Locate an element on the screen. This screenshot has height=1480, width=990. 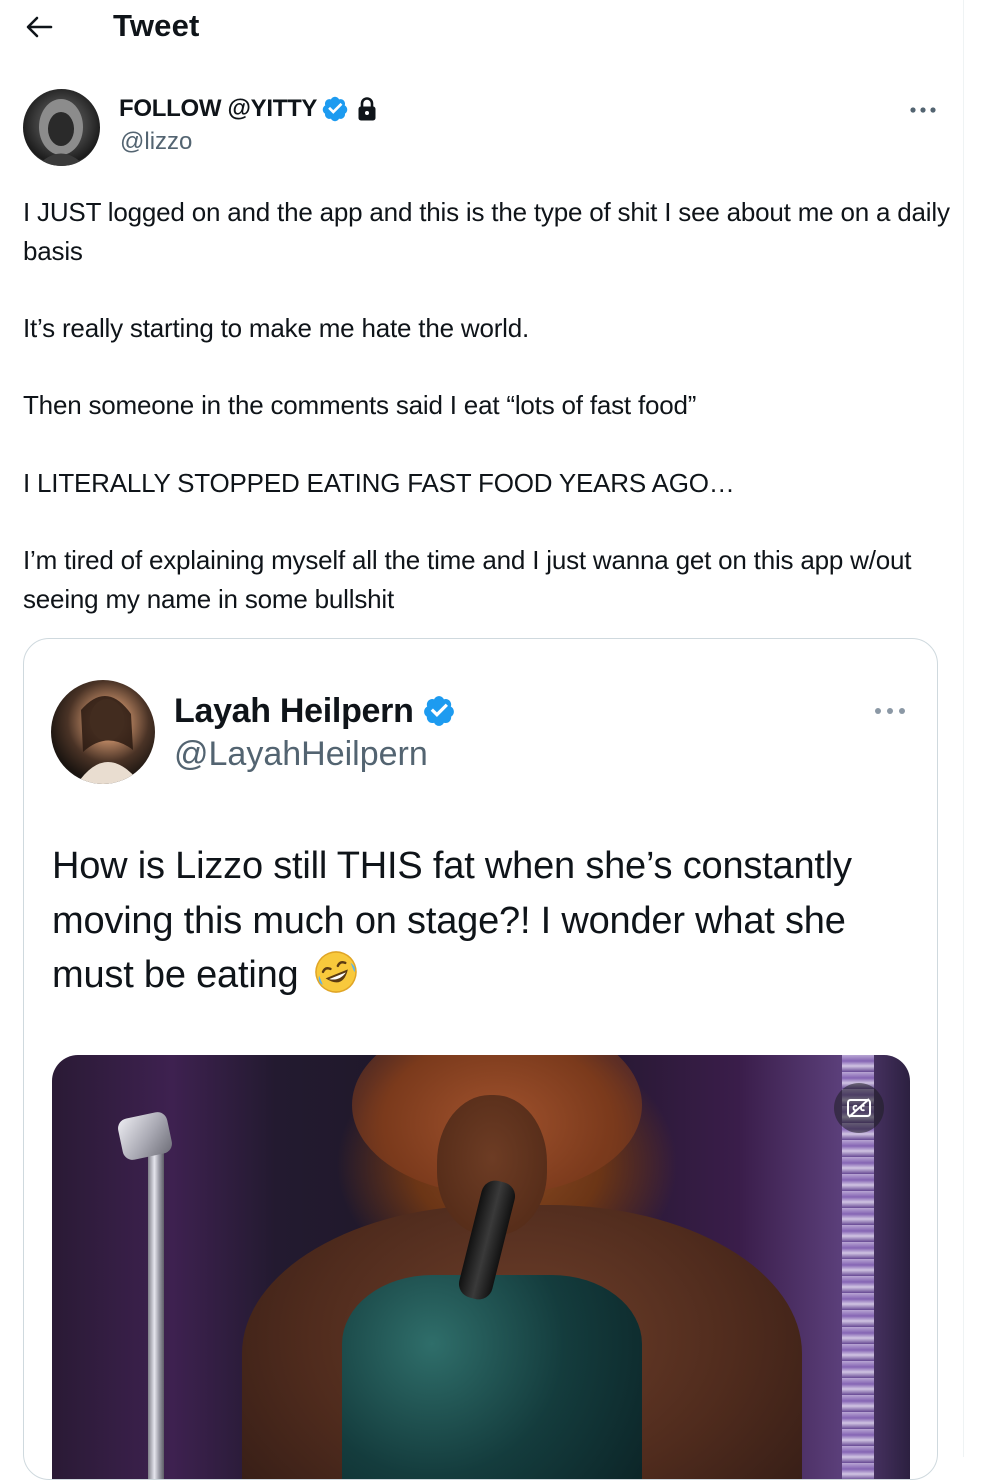
captions-toggle-button is located at coordinates (859, 1108).